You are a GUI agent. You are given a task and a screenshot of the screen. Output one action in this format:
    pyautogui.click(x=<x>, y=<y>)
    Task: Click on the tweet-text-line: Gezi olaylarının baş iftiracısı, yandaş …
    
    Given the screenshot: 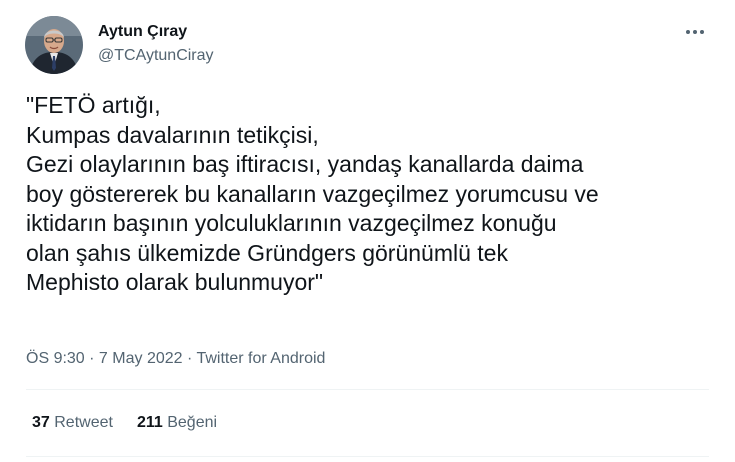 What is the action you would take?
    pyautogui.click(x=305, y=164)
    